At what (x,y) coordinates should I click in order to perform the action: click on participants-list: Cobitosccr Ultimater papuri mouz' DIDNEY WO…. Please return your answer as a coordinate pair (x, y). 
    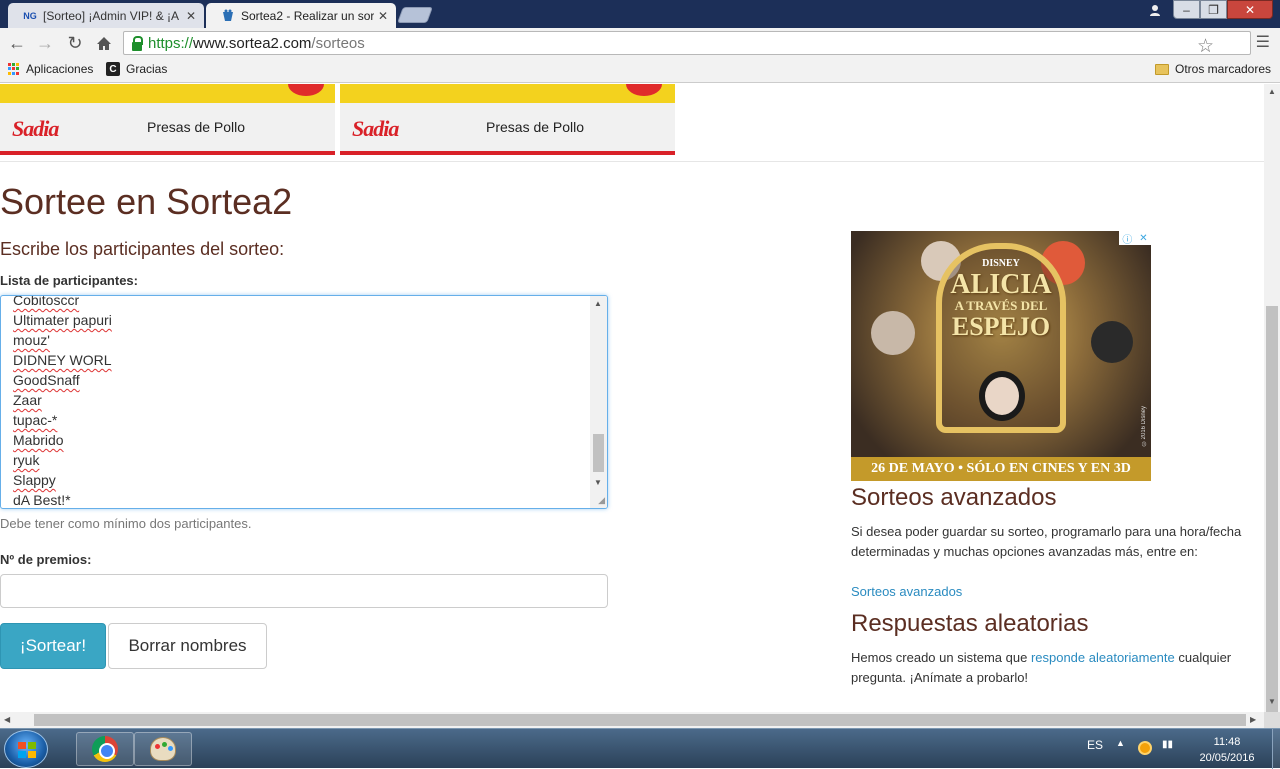
    Looking at the image, I should click on (62, 402).